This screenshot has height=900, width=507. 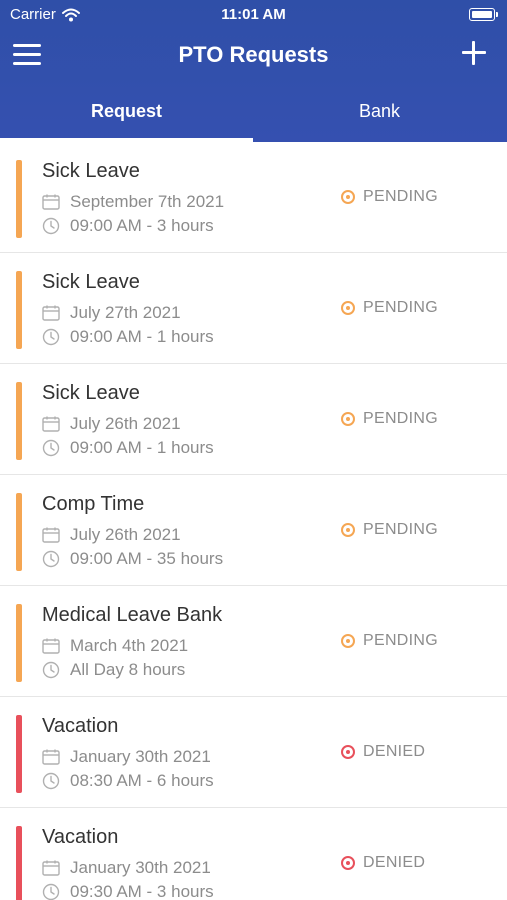 I want to click on request-date-text: March 4th 2021, so click(x=129, y=645).